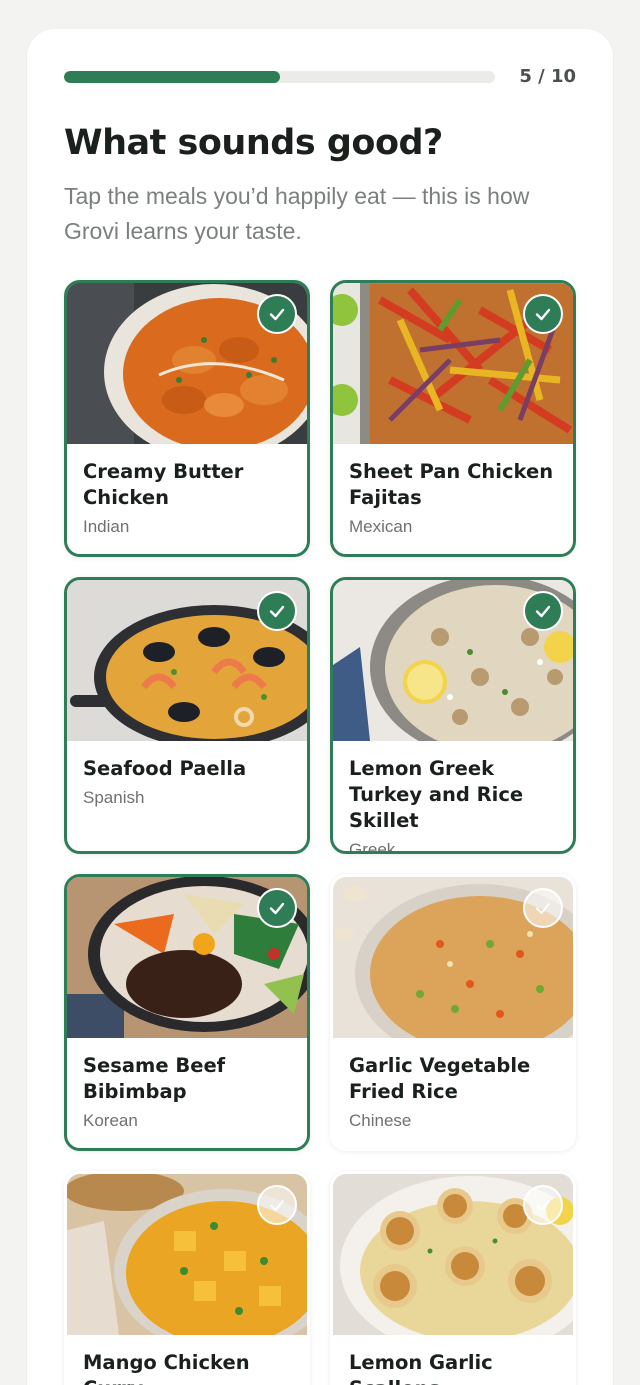 This screenshot has height=1385, width=640. I want to click on meal-card-garlic-vegetable-fried-rice: Garlic Vegetable Fried Rice Chinese, so click(453, 1012).